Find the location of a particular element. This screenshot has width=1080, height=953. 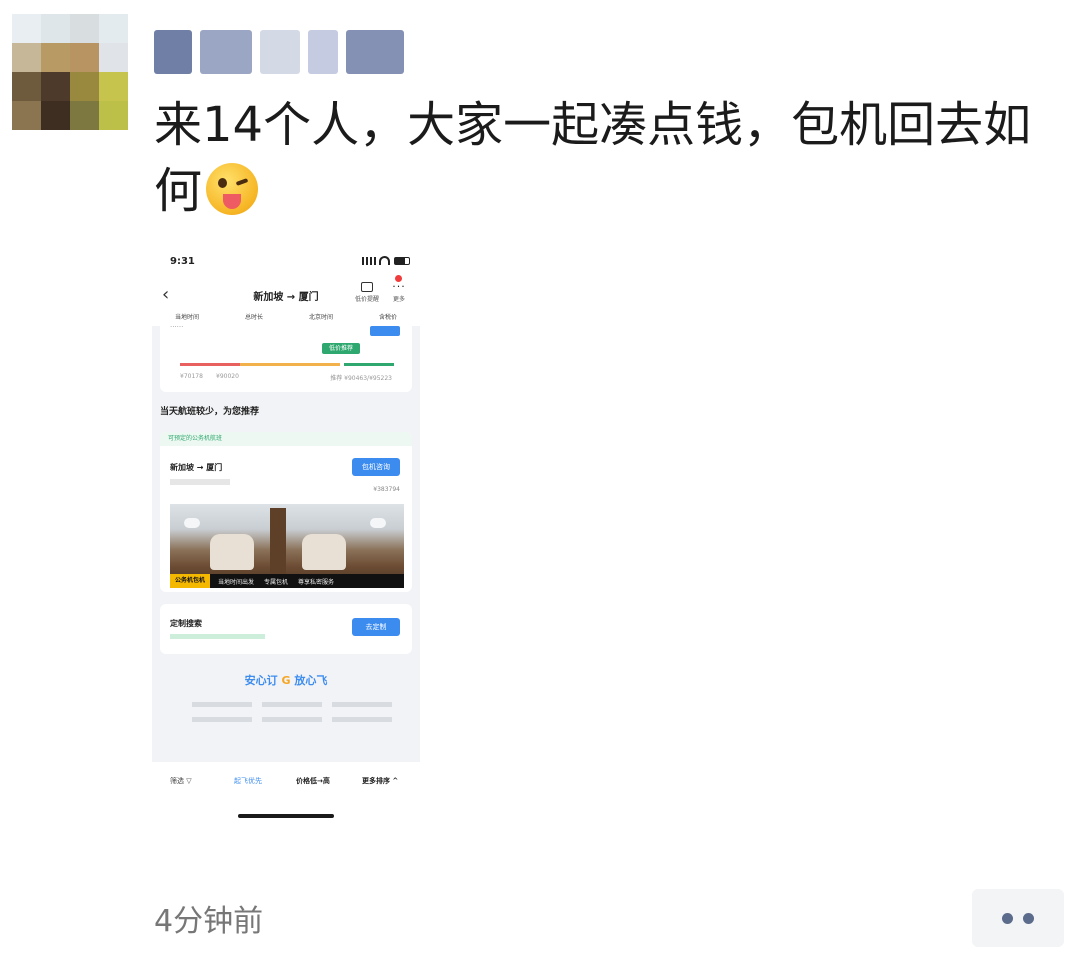

promo-slogan: 安心订 G 放心飞 is located at coordinates (286, 680).